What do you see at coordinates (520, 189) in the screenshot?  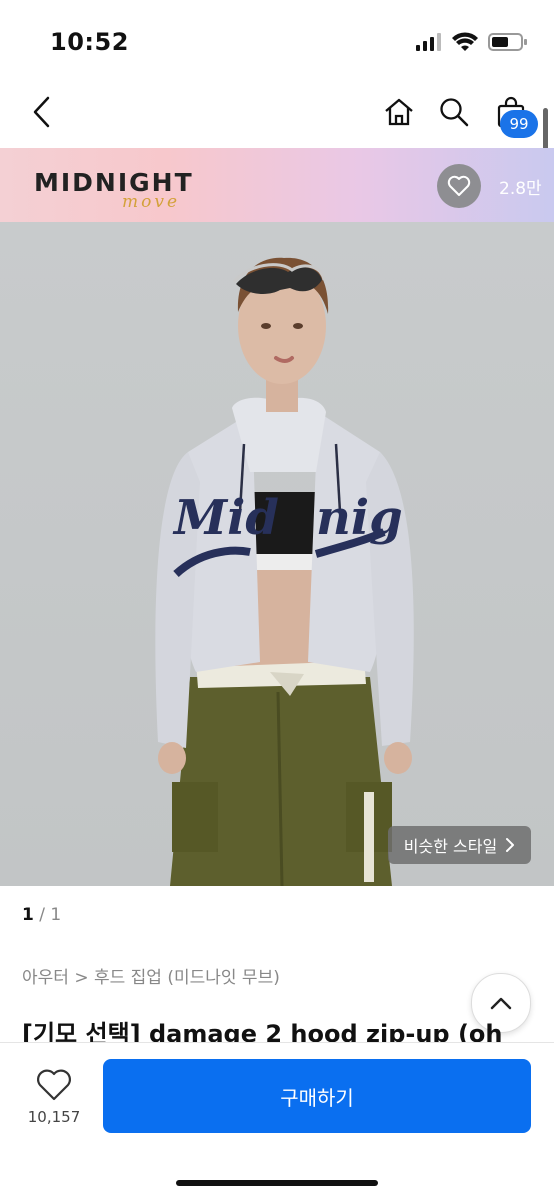 I see `brand-like-count: 2.8만` at bounding box center [520, 189].